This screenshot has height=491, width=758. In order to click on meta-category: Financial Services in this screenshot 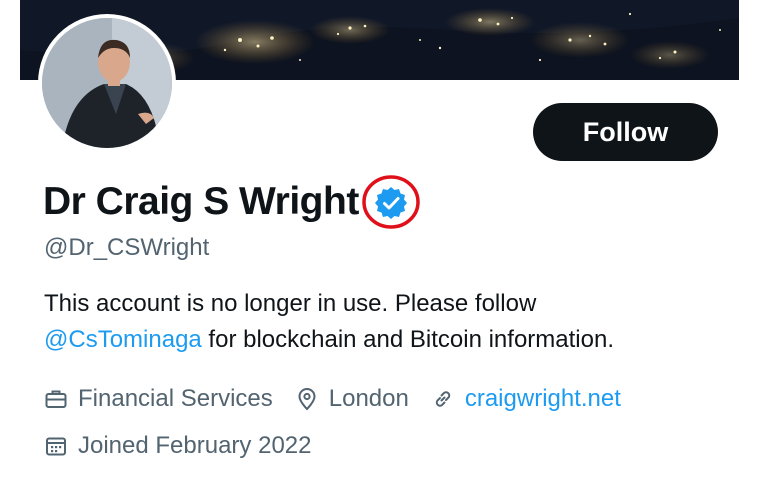, I will do `click(158, 399)`.